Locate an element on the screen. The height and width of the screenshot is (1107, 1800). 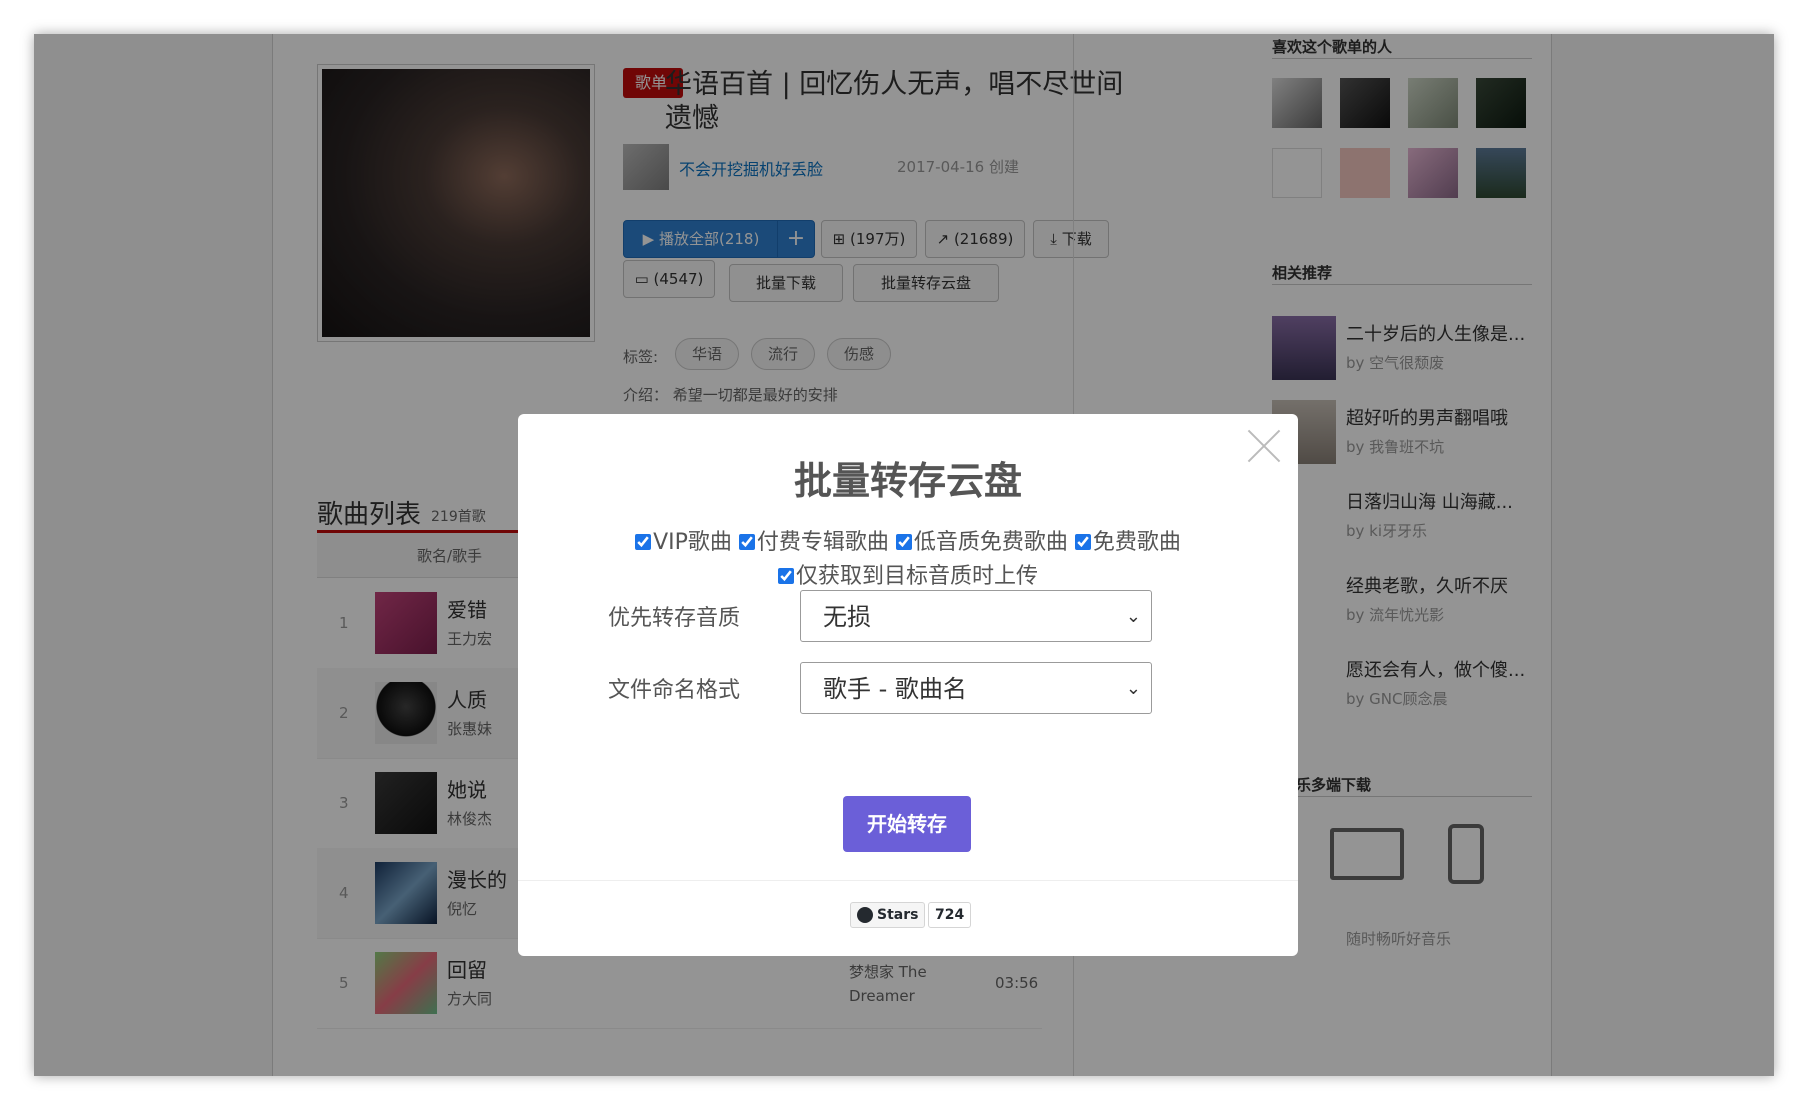
dialog-title: 批量转存云盘 is located at coordinates (907, 481).